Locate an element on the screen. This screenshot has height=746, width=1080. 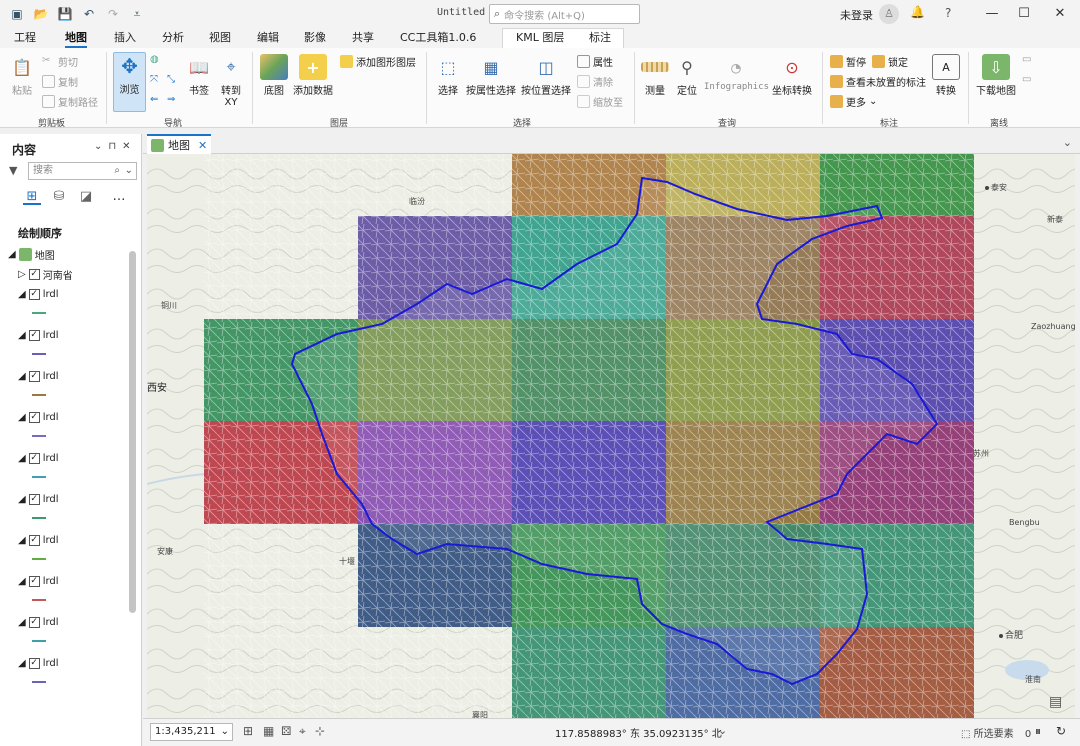
next-extent-icon: ⇒ is located at coordinates (171, 99).